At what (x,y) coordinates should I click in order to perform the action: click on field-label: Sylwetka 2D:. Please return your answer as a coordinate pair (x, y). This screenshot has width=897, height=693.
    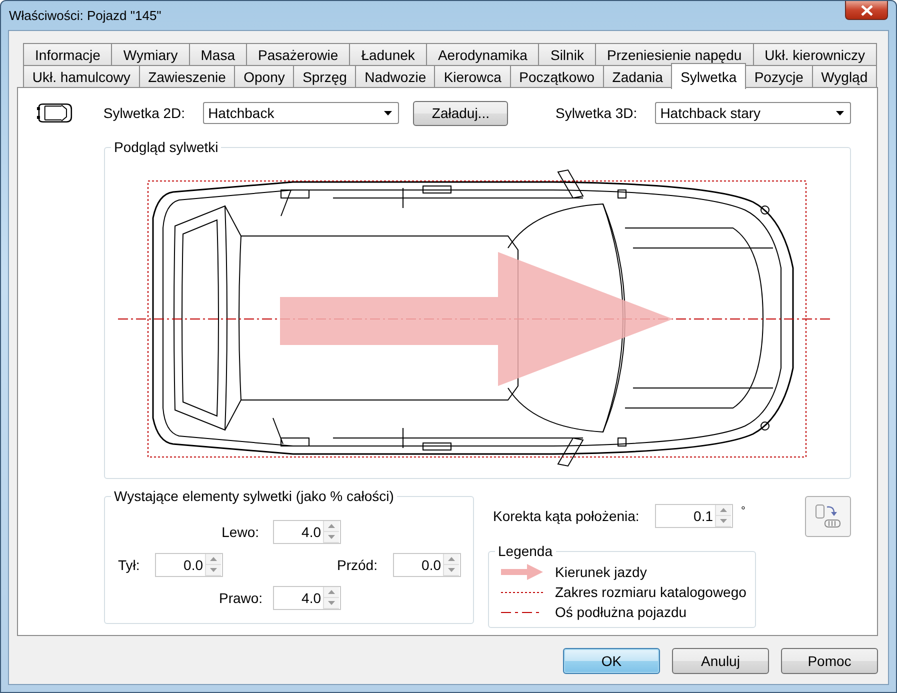
    Looking at the image, I should click on (144, 113).